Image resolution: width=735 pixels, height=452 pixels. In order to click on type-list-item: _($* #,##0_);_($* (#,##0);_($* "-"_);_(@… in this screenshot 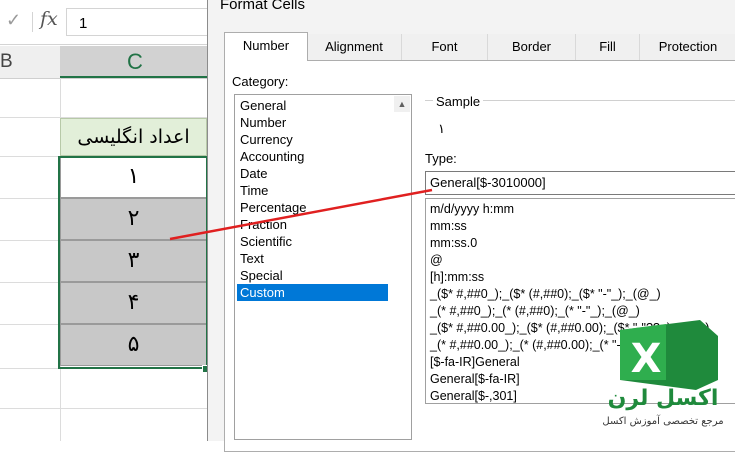, I will do `click(545, 294)`.